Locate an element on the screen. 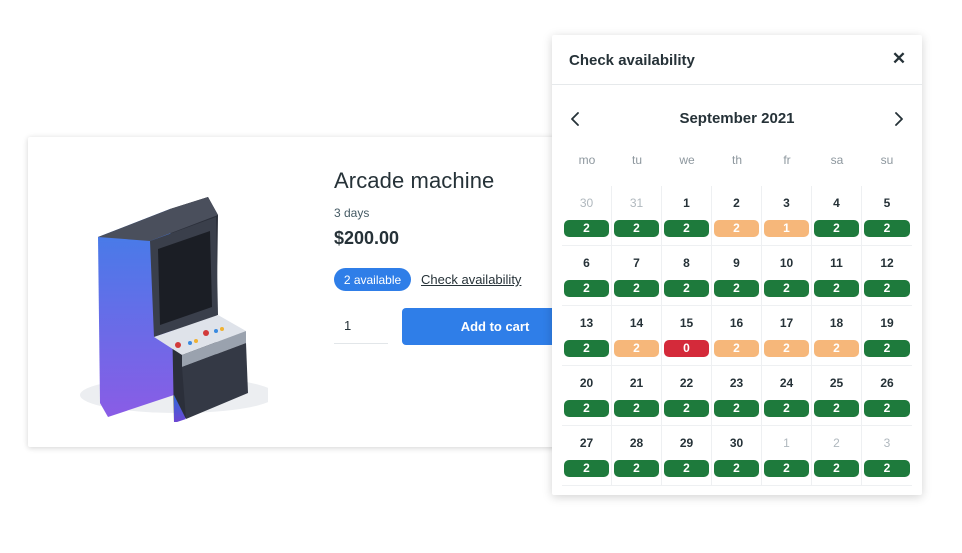  calendar-day: 31 2 is located at coordinates (637, 216).